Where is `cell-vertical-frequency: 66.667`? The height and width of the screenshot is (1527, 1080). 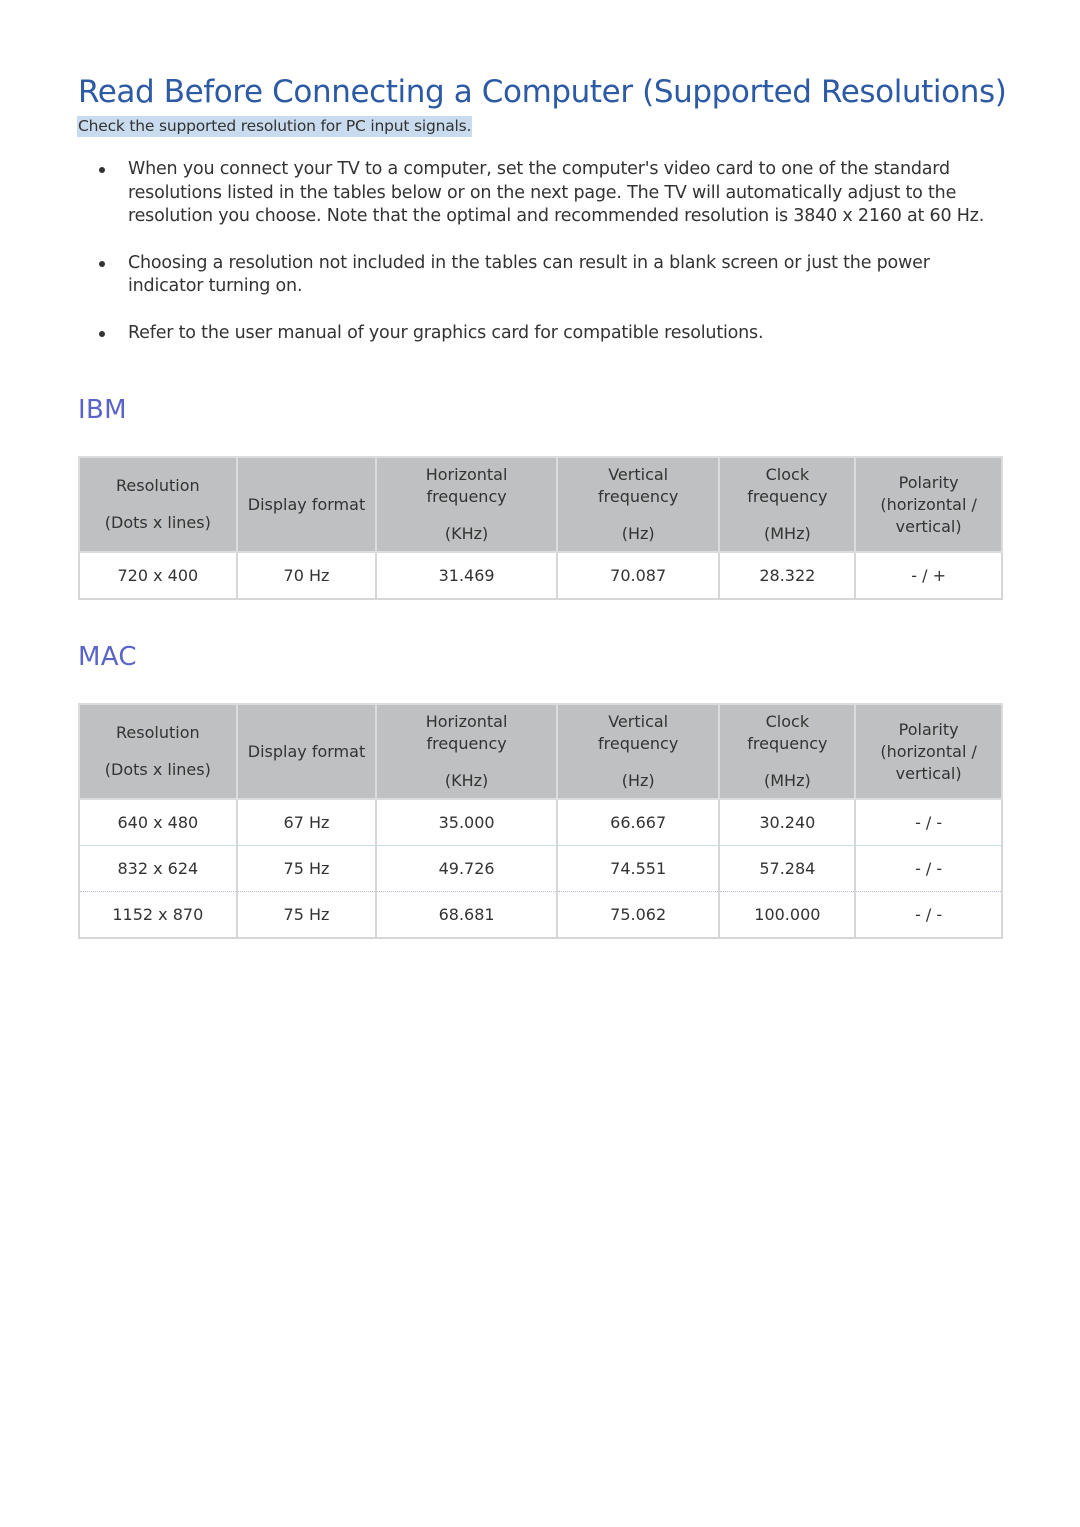 cell-vertical-frequency: 66.667 is located at coordinates (638, 822).